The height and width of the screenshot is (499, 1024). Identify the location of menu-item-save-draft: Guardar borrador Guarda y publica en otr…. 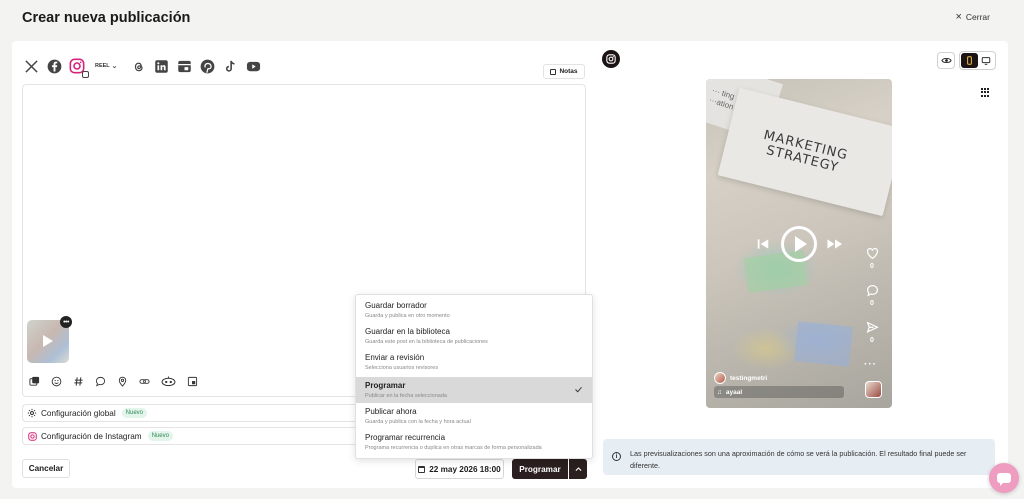
(474, 310).